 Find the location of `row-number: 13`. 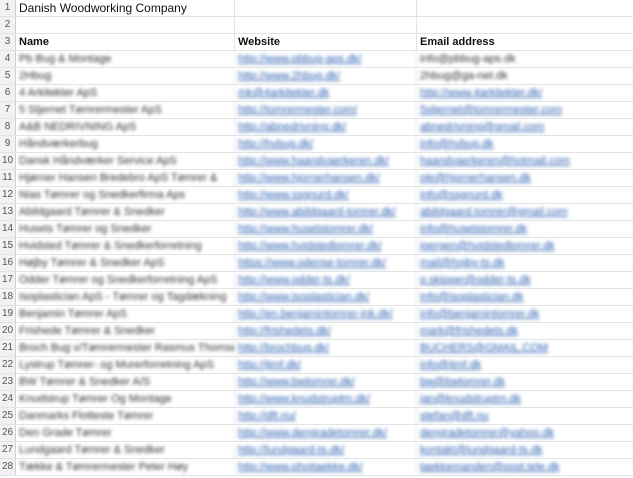

row-number: 13 is located at coordinates (8, 212).